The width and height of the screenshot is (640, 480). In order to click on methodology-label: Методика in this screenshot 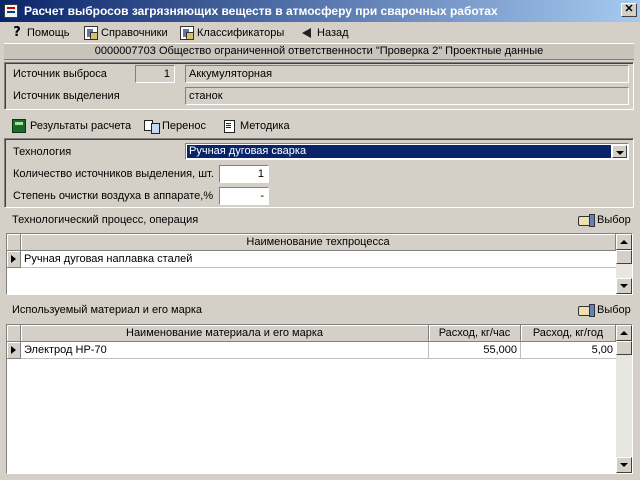, I will do `click(265, 126)`.